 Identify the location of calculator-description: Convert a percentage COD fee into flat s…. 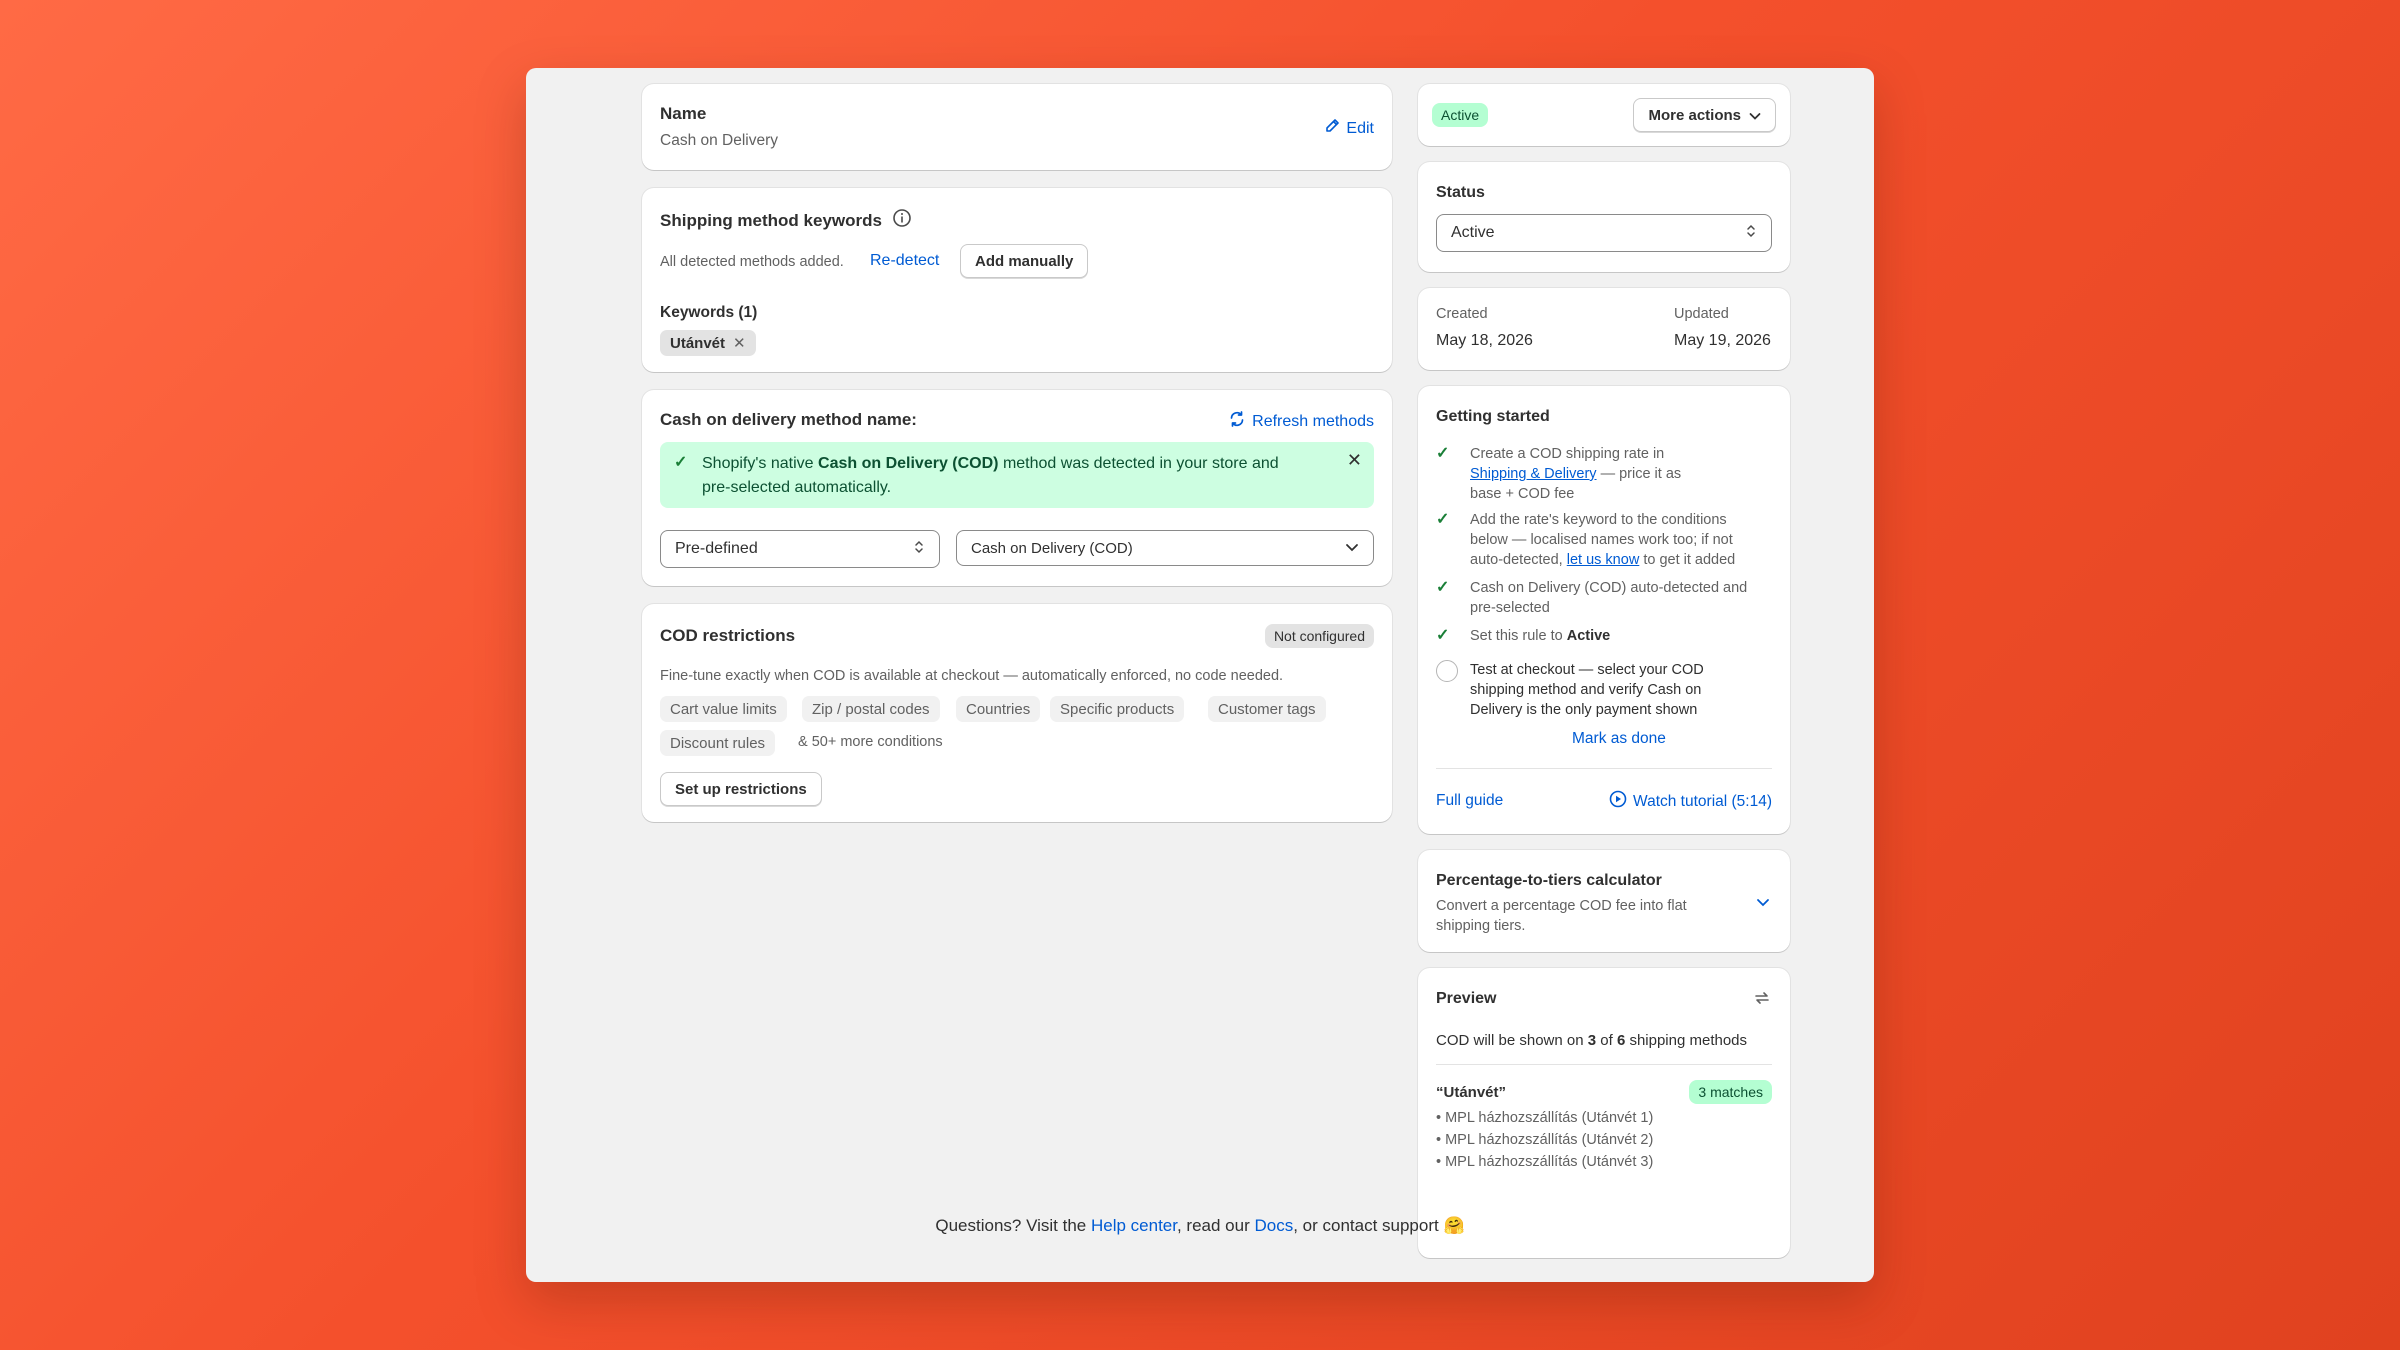
(1561, 916).